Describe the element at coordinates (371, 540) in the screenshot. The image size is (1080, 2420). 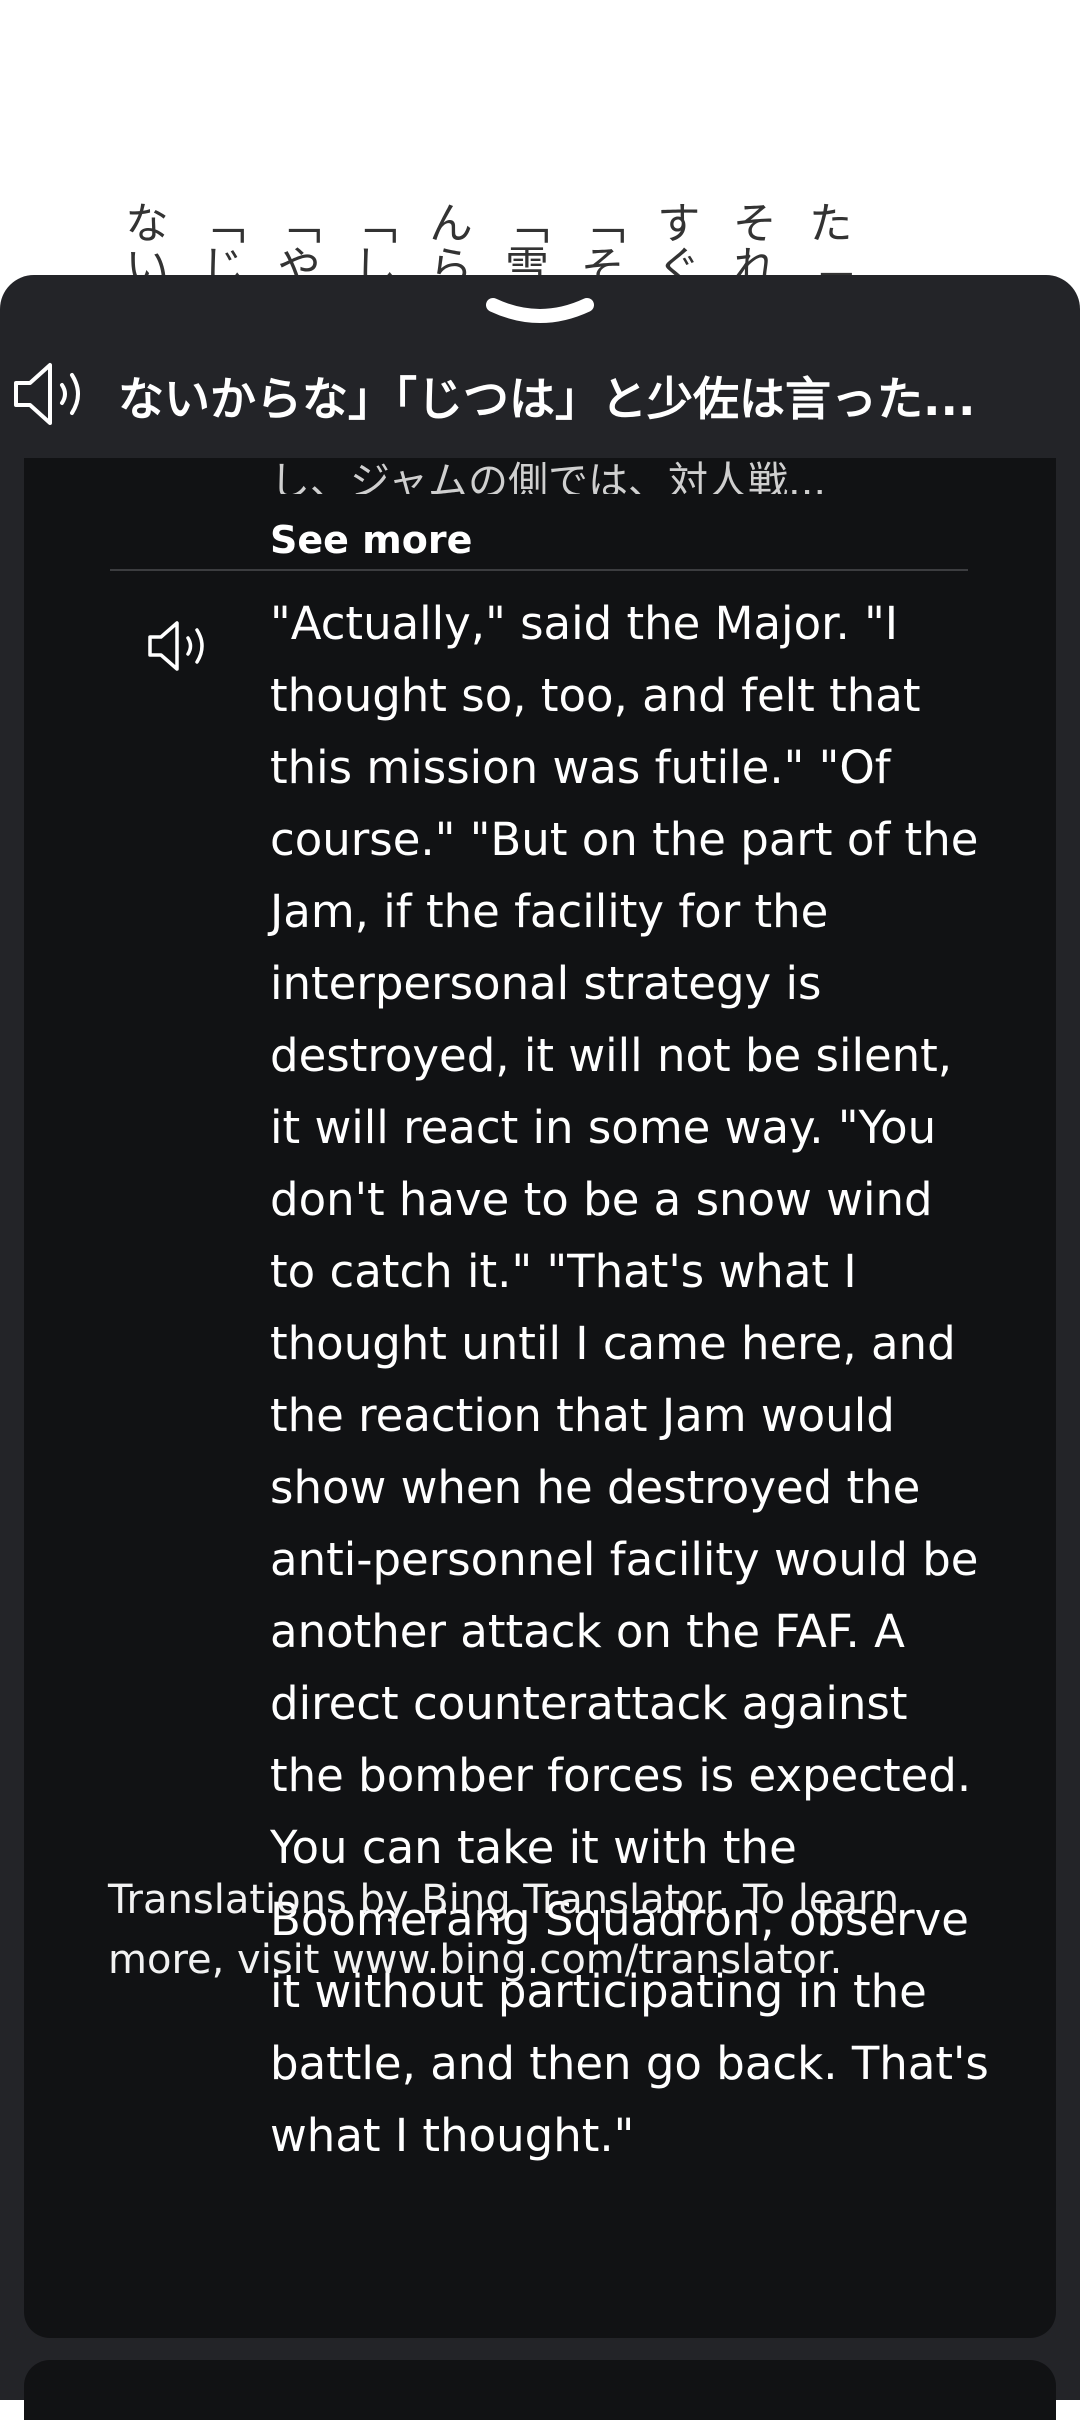
I see `see-more-link: See more` at that location.